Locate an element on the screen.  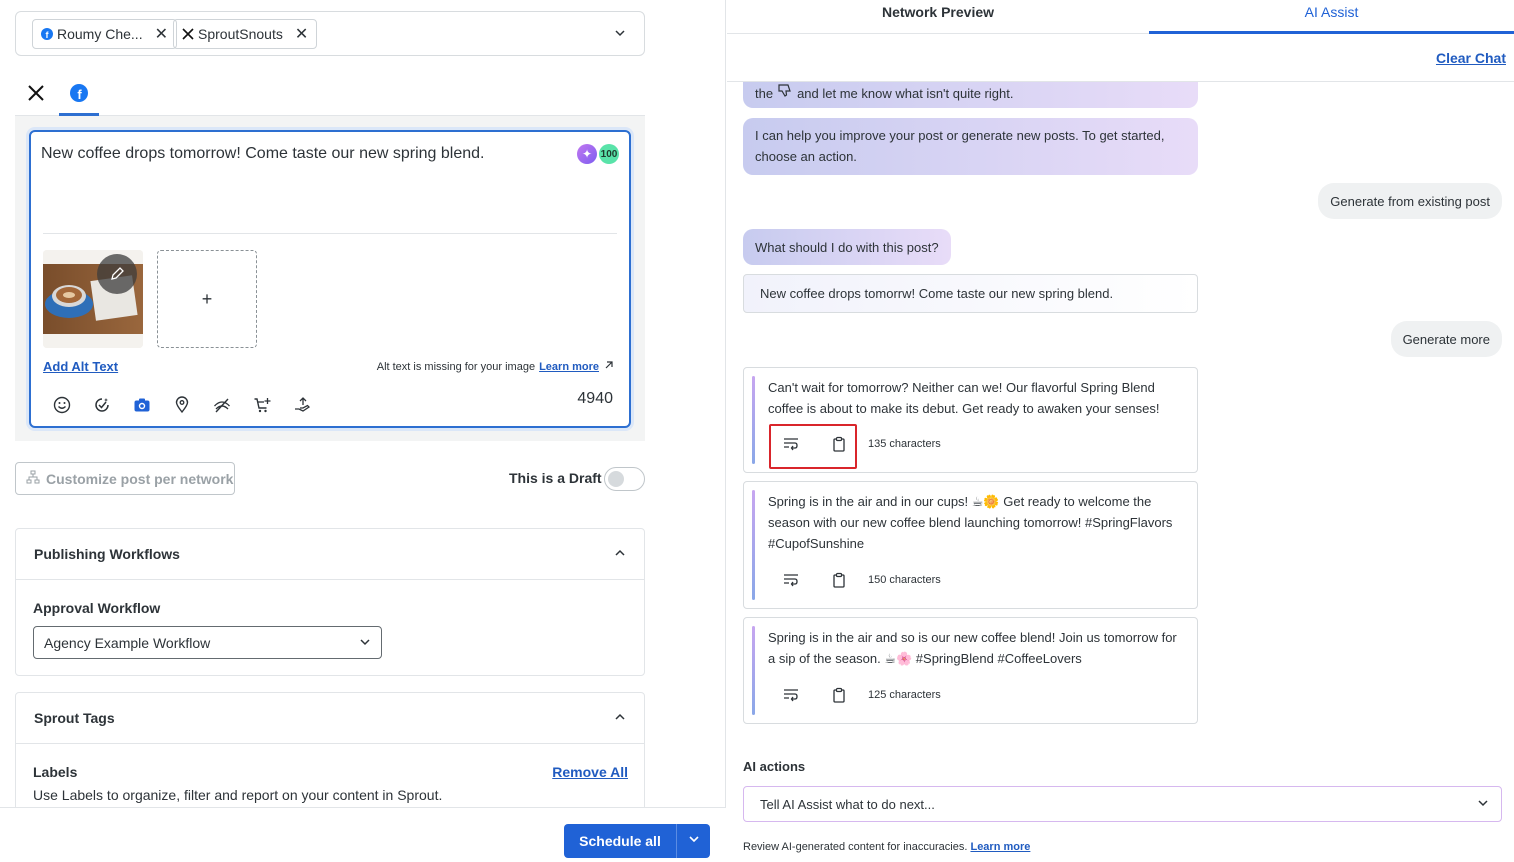
edit-pencil-icon is located at coordinates (117, 274).